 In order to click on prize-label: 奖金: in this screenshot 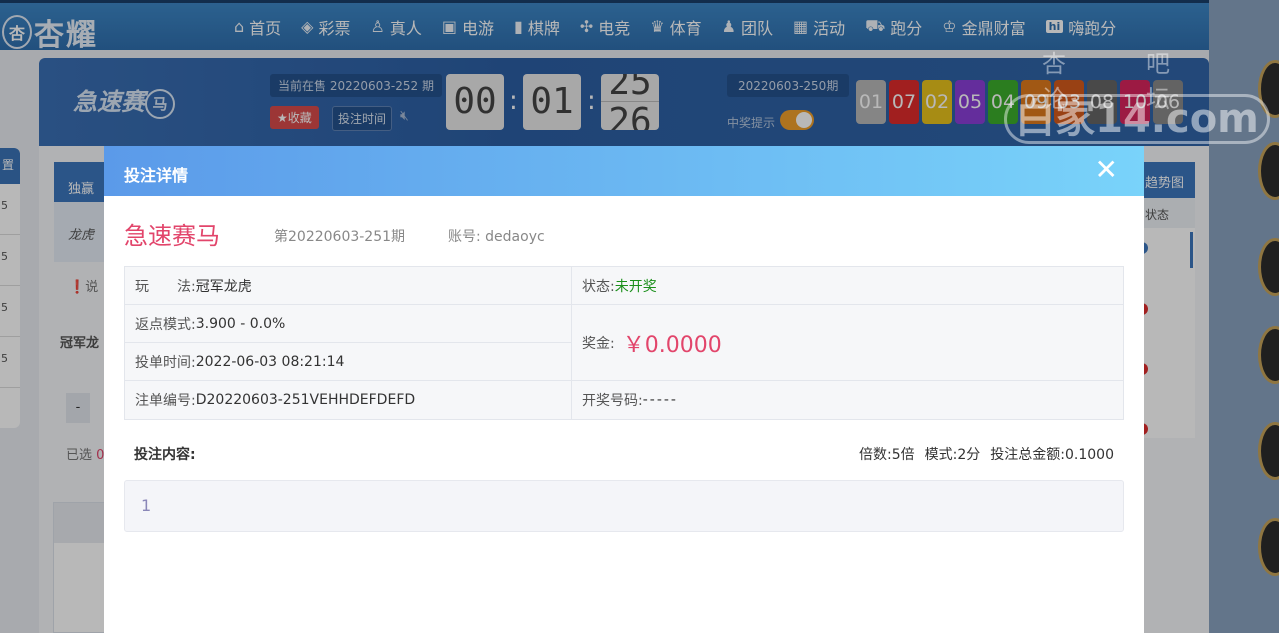, I will do `click(598, 343)`.